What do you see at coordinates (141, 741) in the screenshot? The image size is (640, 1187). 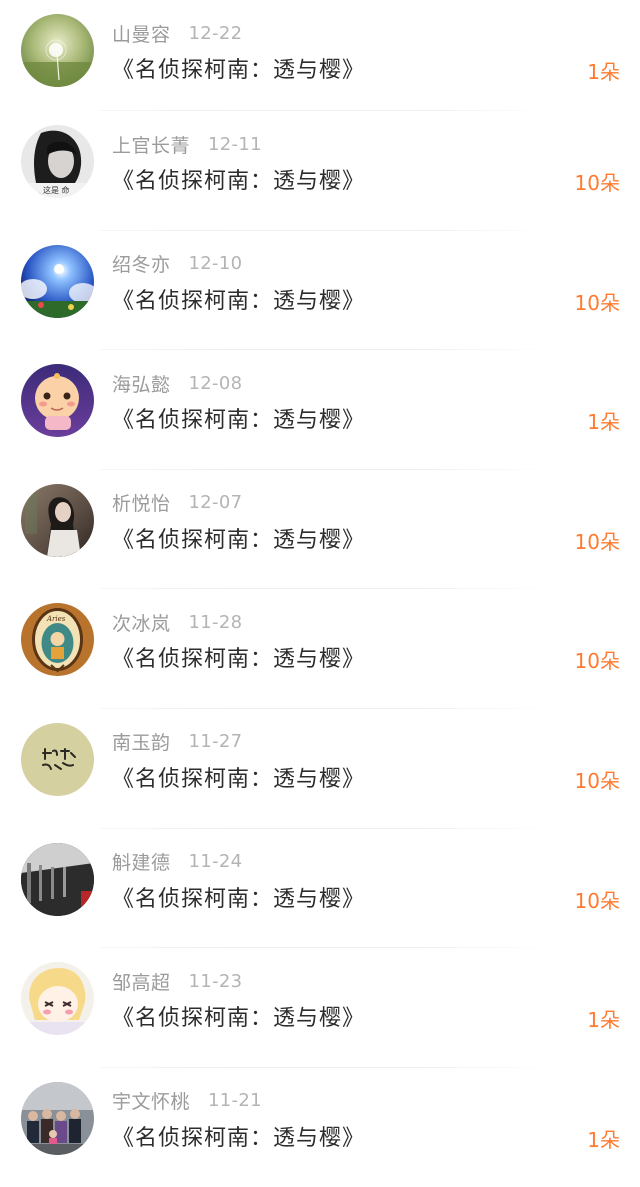 I see `user-name: 南玉韵` at bounding box center [141, 741].